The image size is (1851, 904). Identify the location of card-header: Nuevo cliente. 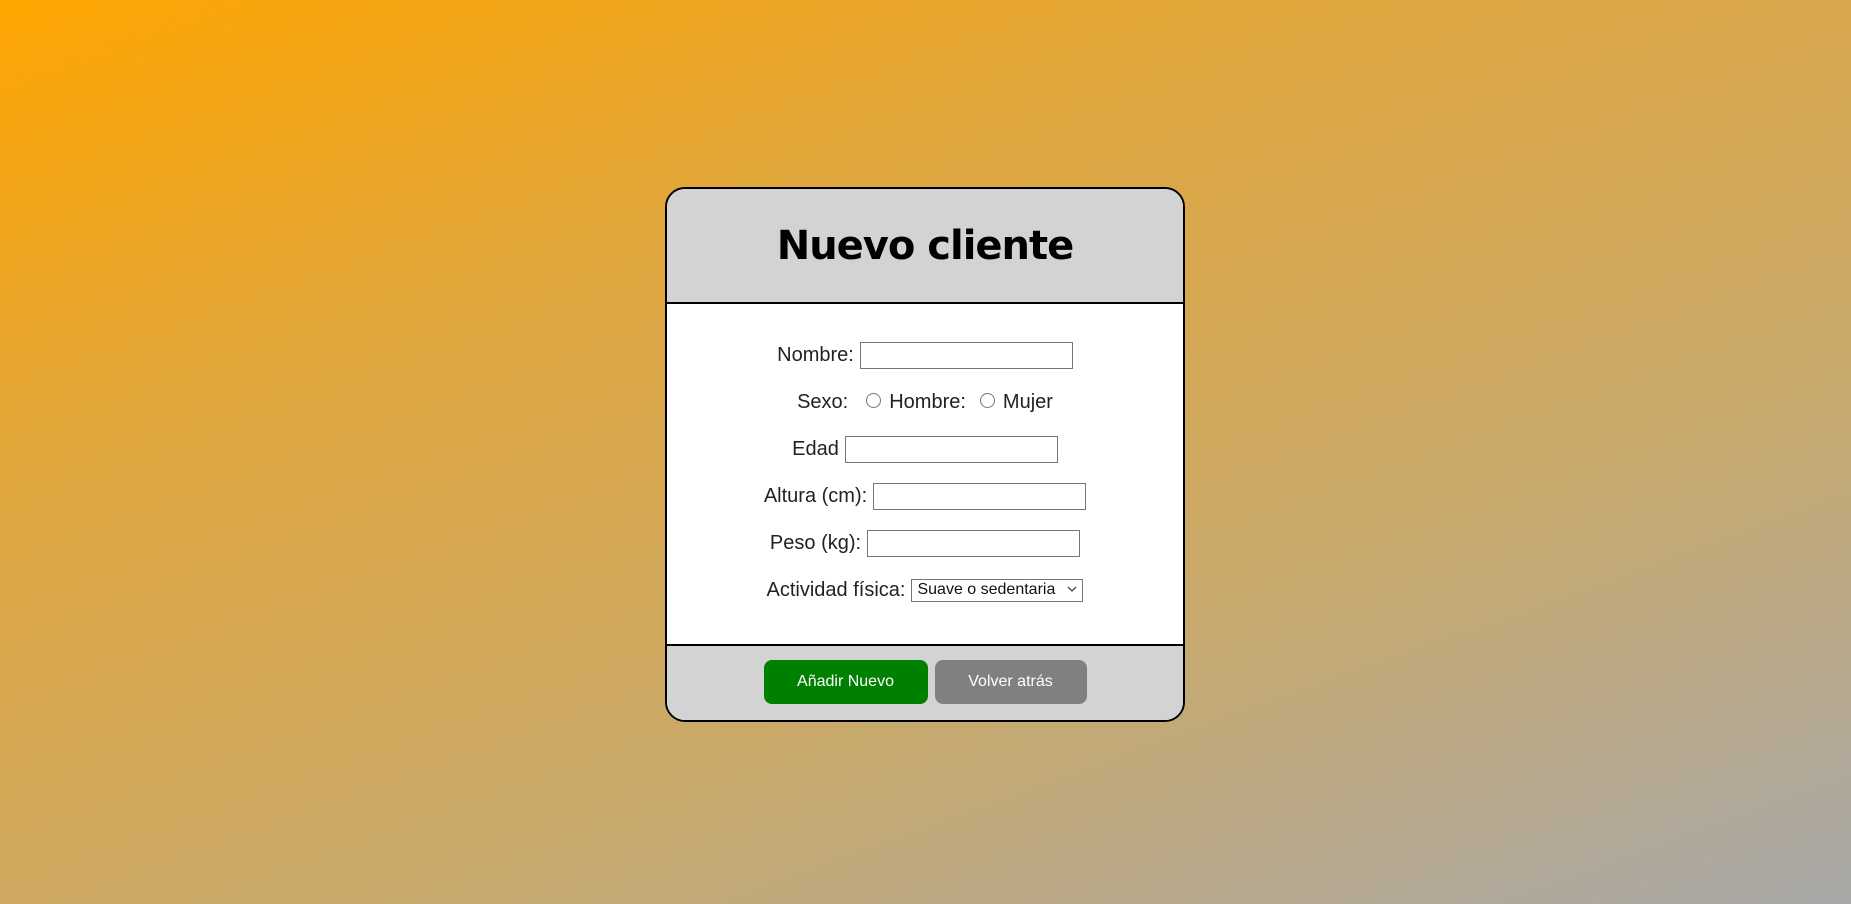
(925, 246).